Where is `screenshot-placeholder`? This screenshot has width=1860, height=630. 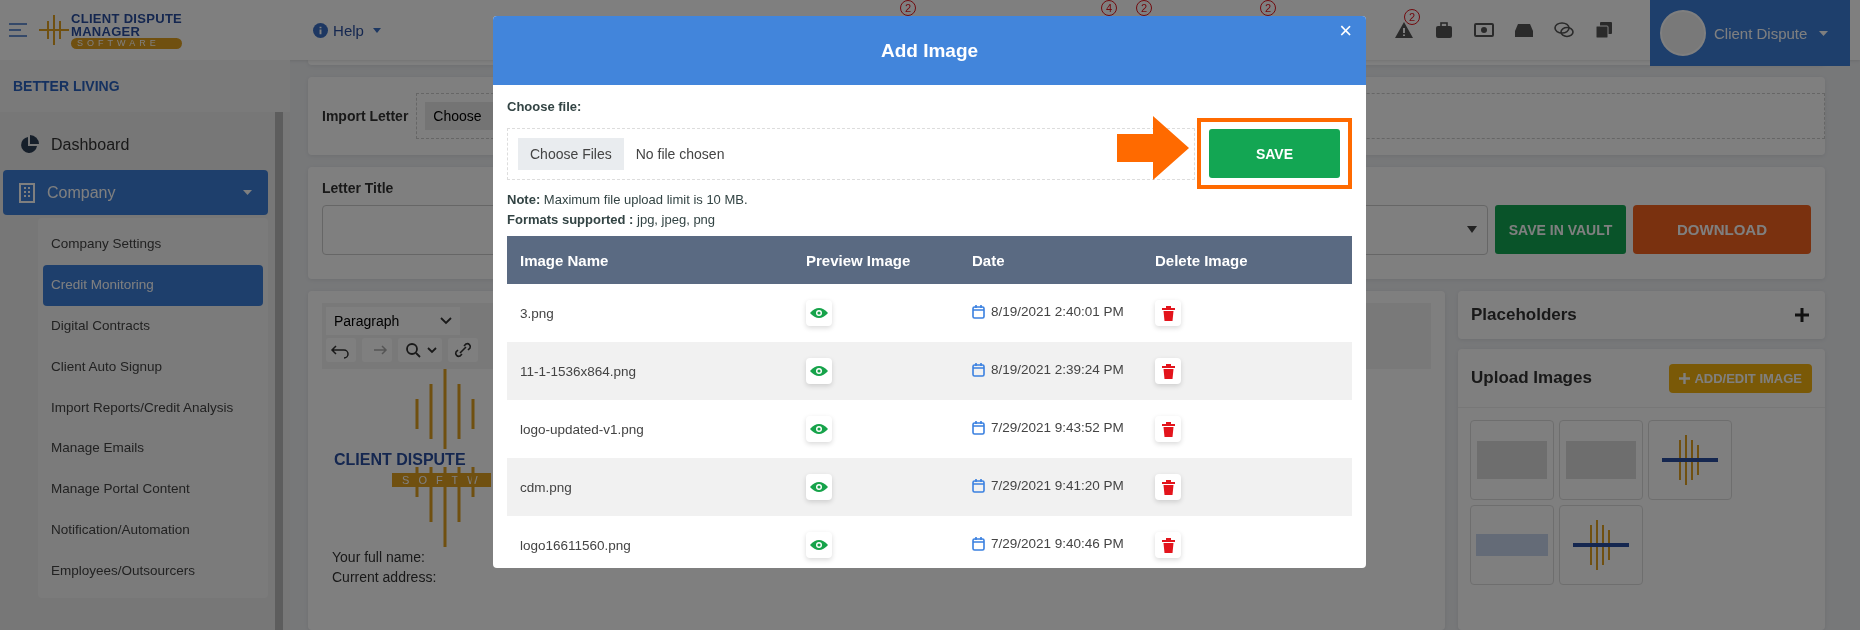 screenshot-placeholder is located at coordinates (1512, 545).